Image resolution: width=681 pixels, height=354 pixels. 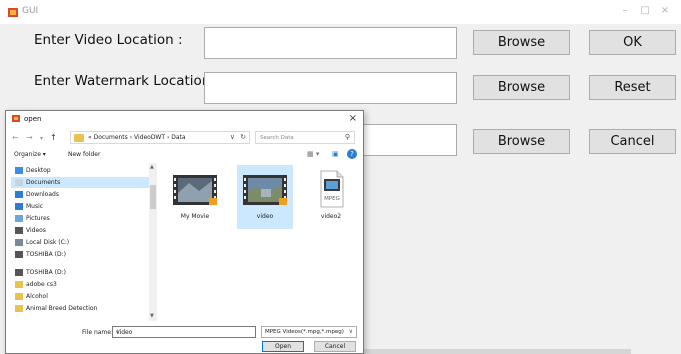 I want to click on file-name: video2, so click(x=331, y=216).